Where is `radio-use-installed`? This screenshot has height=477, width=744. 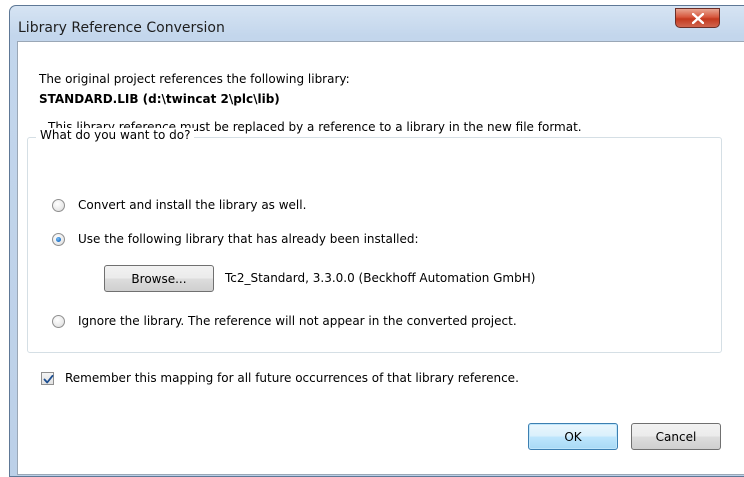
radio-use-installed is located at coordinates (58, 239).